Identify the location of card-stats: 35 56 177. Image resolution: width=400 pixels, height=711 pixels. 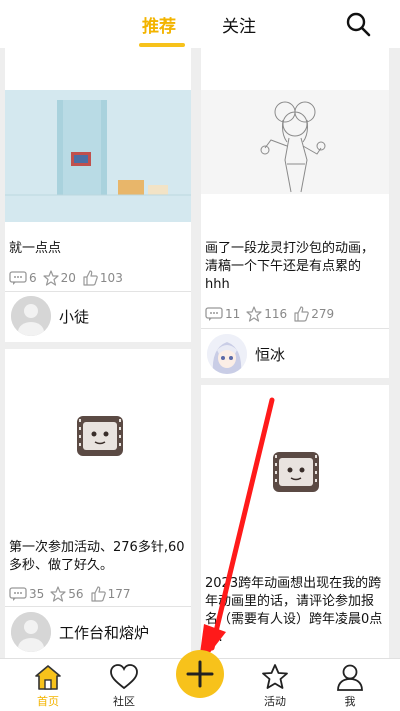
(72, 594).